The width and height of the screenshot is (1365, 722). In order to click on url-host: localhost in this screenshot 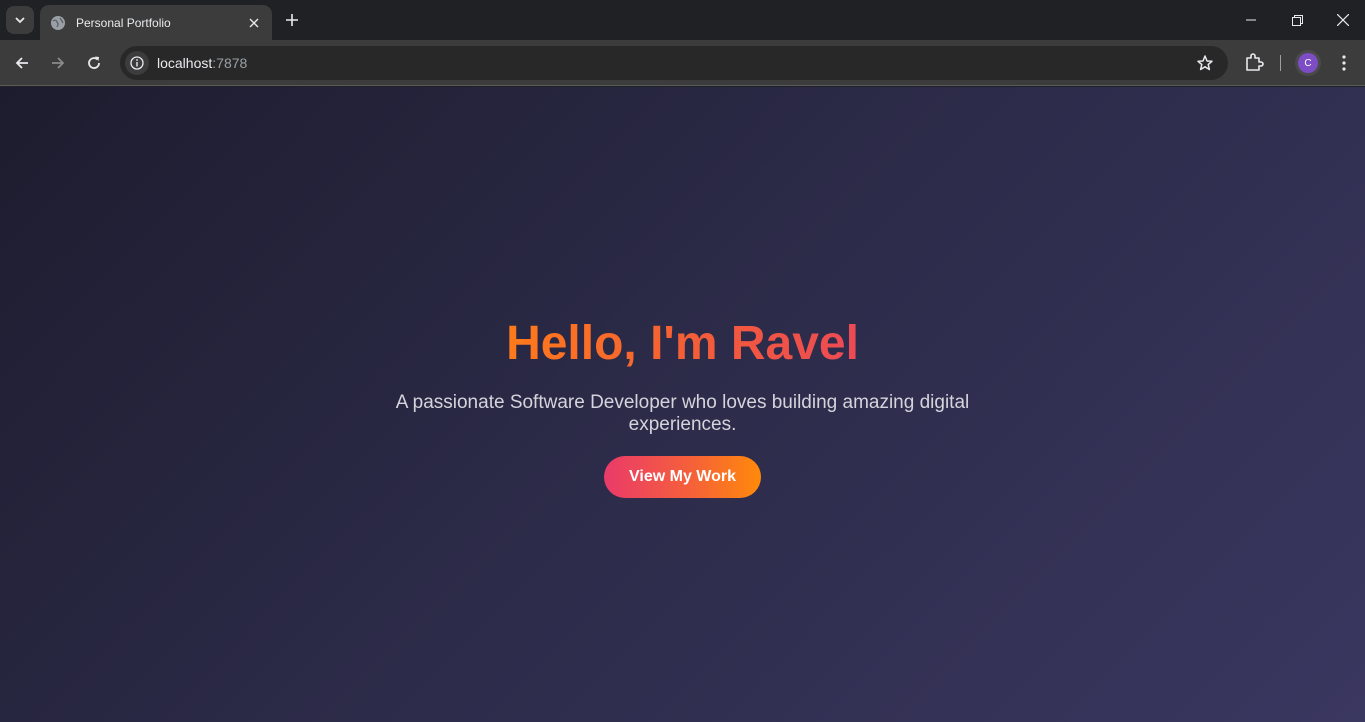, I will do `click(185, 63)`.